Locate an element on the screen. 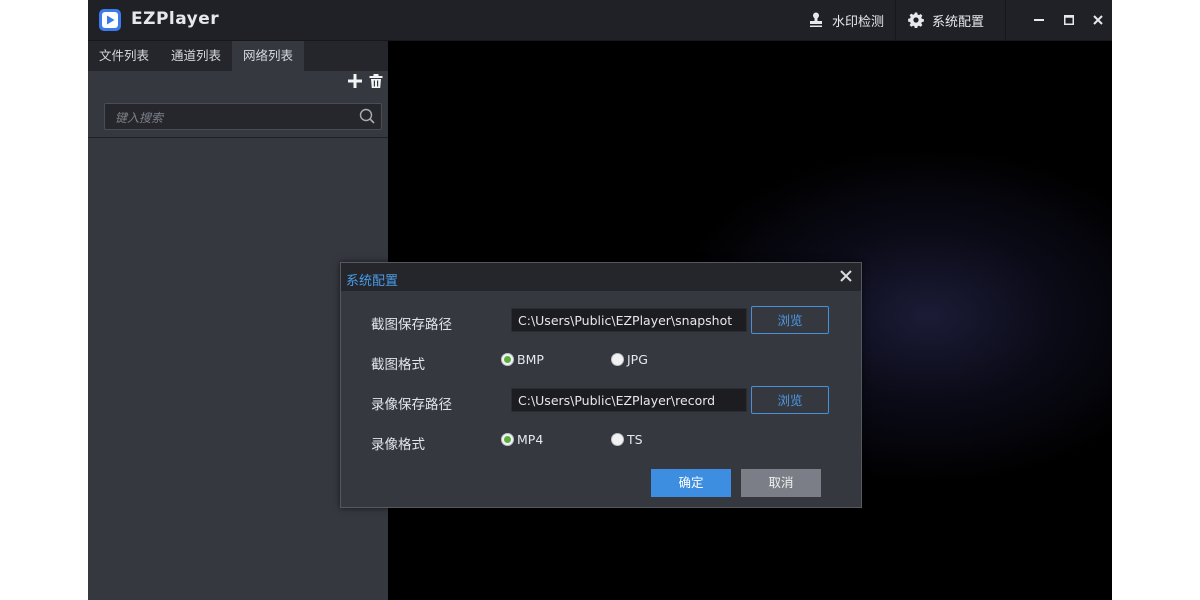 The height and width of the screenshot is (600, 1200). maximize-button is located at coordinates (1069, 20).